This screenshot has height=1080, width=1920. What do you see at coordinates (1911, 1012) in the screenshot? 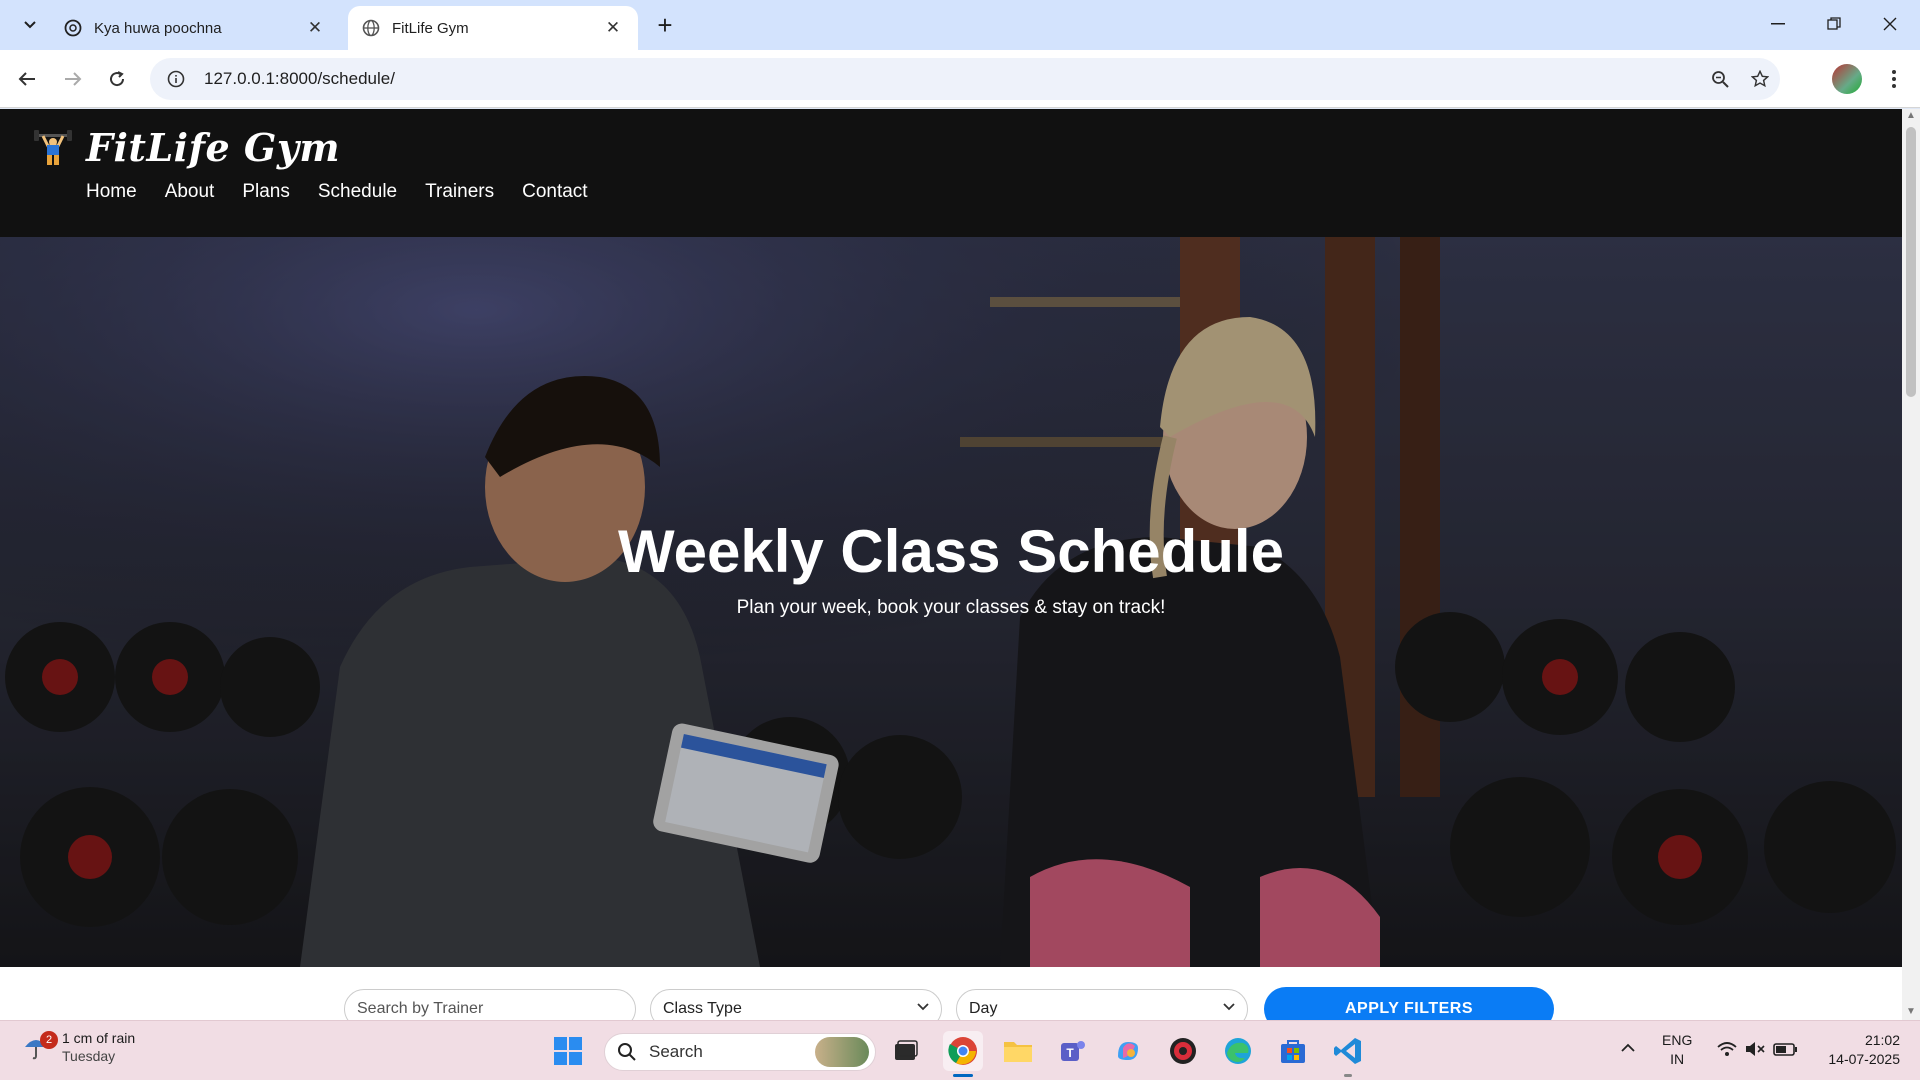
I see `scroll-down-icon: ▼` at bounding box center [1911, 1012].